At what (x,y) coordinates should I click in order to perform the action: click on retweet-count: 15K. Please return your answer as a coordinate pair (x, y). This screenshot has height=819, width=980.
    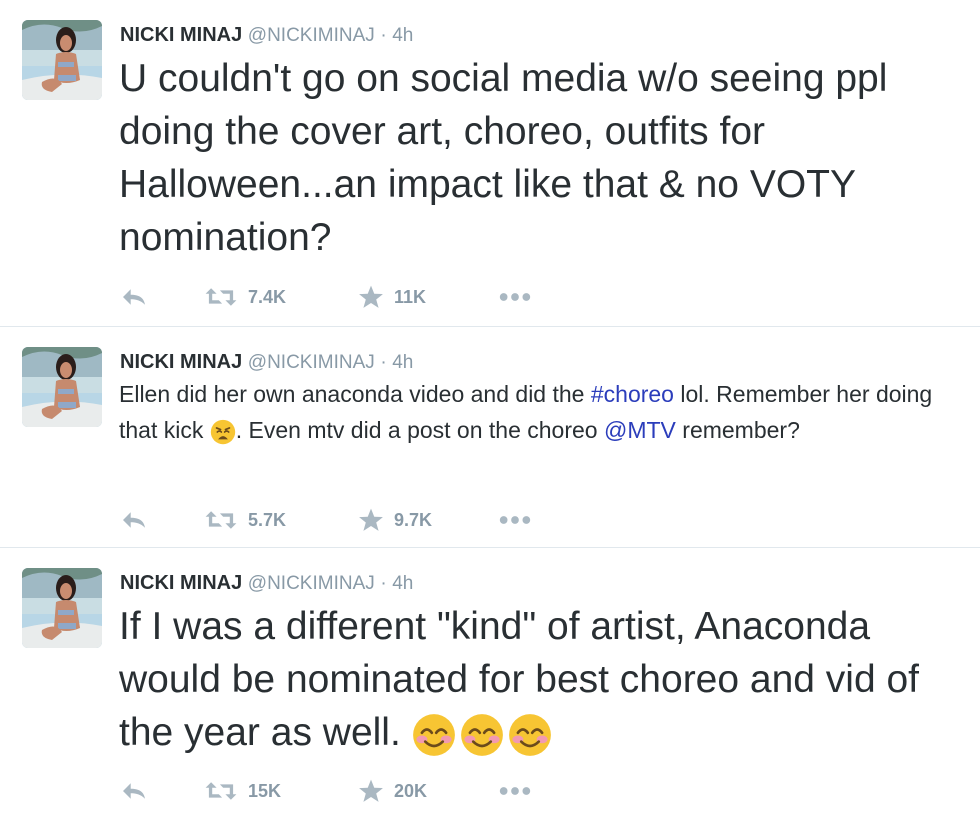
    Looking at the image, I should click on (265, 790).